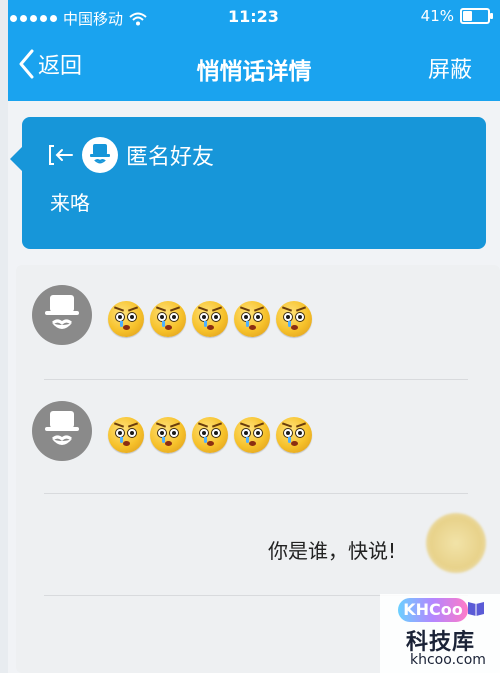 This screenshot has height=673, width=500. Describe the element at coordinates (476, 16) in the screenshot. I see `battery-icon` at that location.